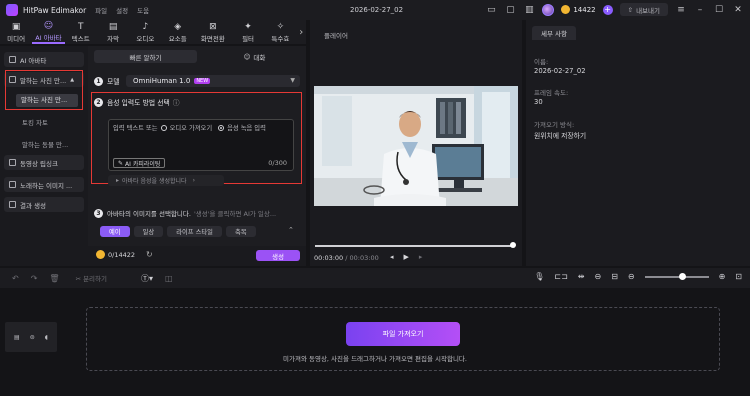  I want to click on ai-copywriting-button: ✎ AI 카피라이팅, so click(139, 163).